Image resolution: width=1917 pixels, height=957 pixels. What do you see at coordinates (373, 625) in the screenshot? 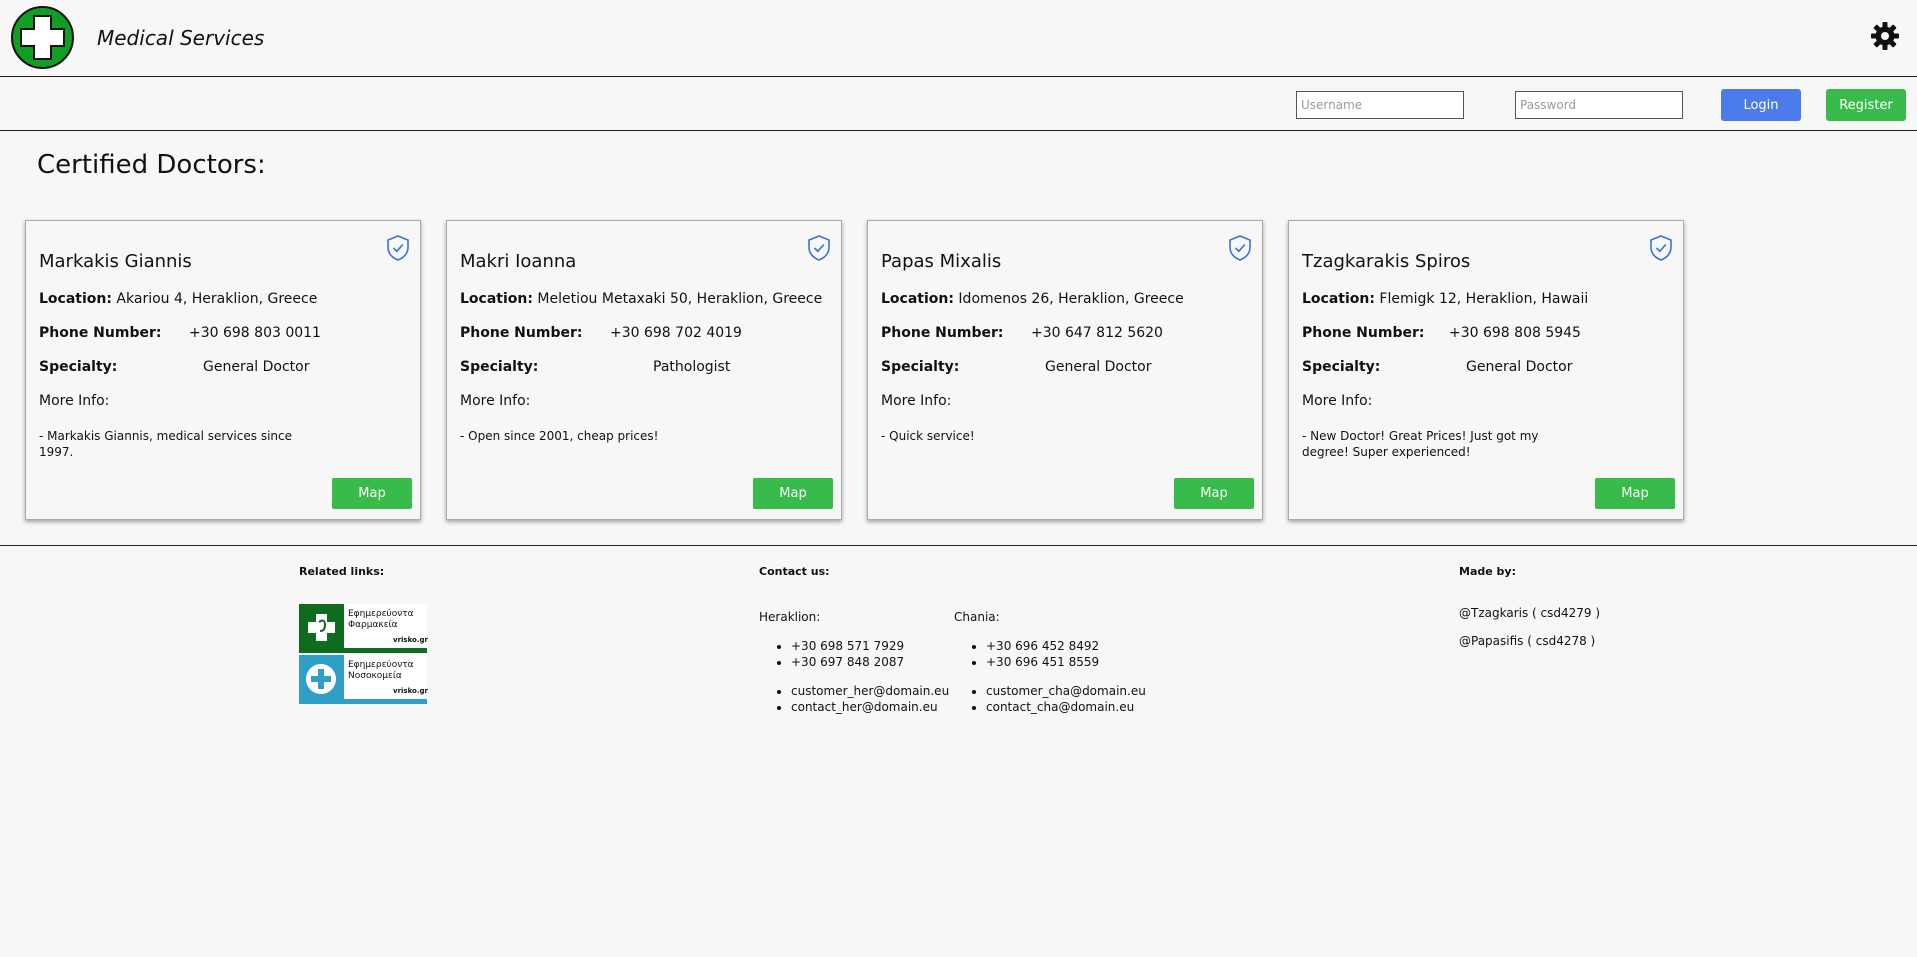
I see `pharmacies-link-line2: Φαρμακεία` at bounding box center [373, 625].